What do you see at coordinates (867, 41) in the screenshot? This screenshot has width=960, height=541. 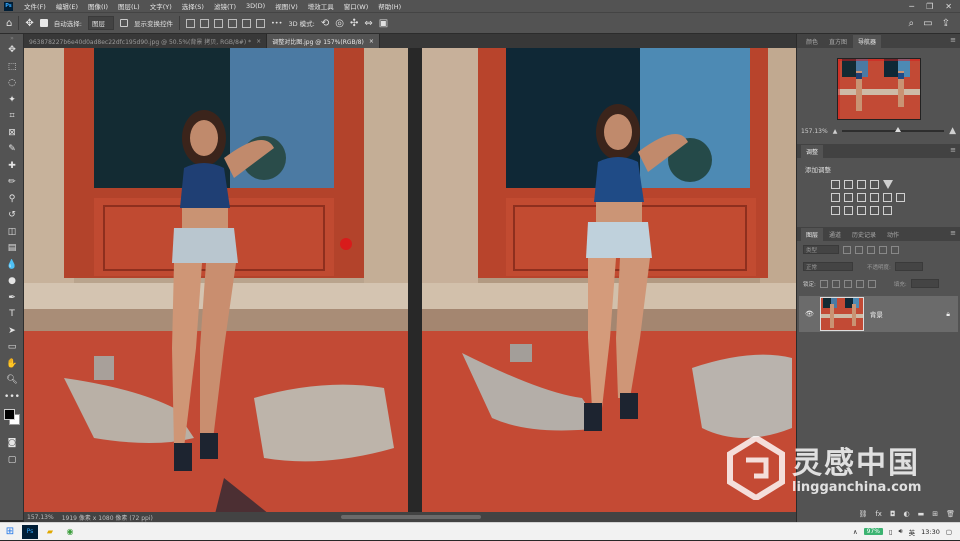 I see `tab-navigator: 导航器` at bounding box center [867, 41].